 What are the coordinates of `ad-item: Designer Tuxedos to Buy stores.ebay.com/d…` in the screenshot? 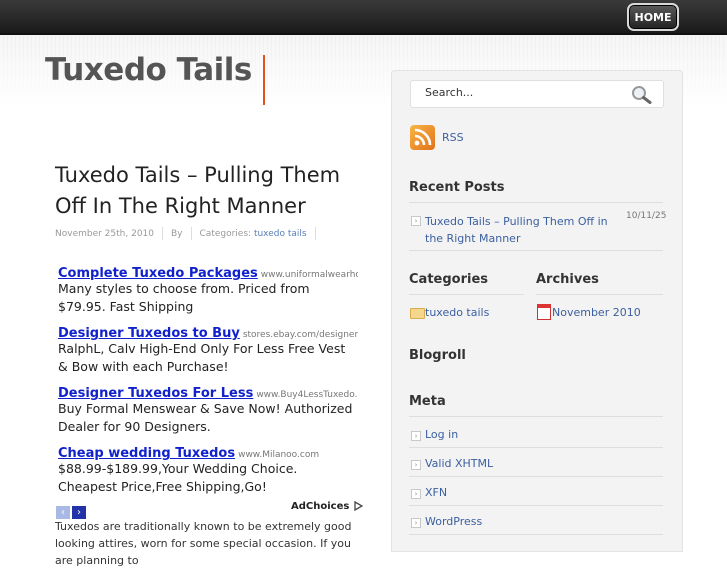 It's located at (208, 349).